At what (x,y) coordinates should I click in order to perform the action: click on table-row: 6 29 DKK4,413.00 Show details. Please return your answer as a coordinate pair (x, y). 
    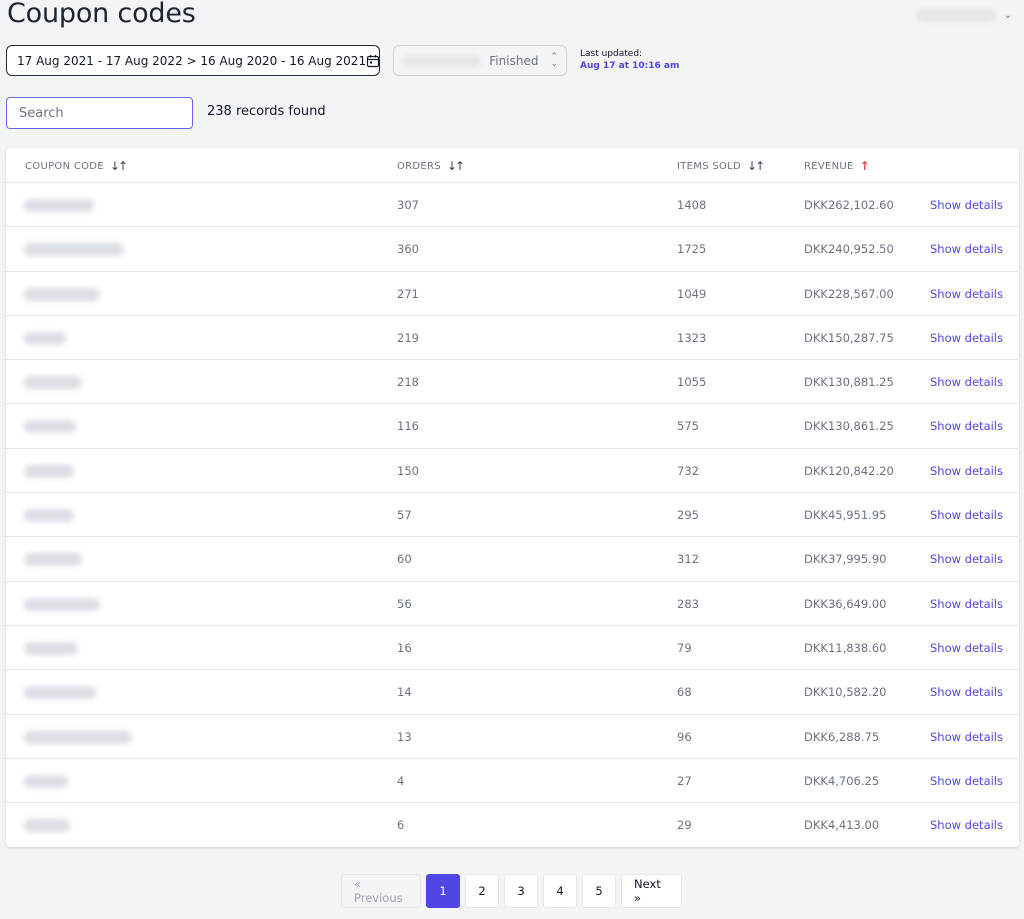
    Looking at the image, I should click on (512, 825).